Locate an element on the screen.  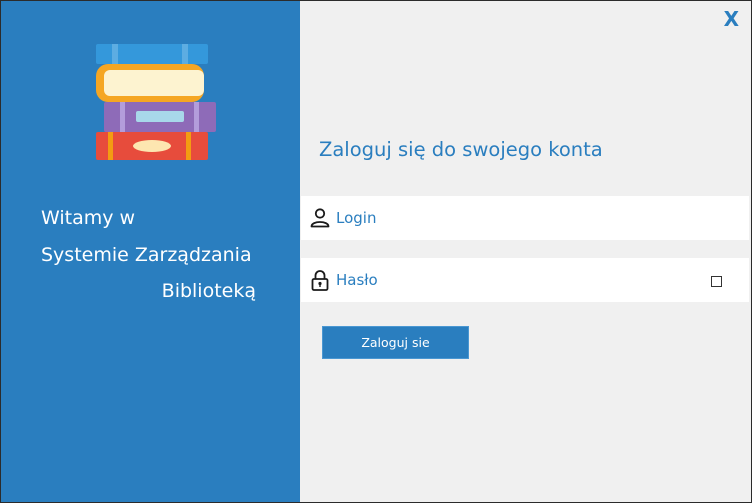
password-input is located at coordinates (516, 280).